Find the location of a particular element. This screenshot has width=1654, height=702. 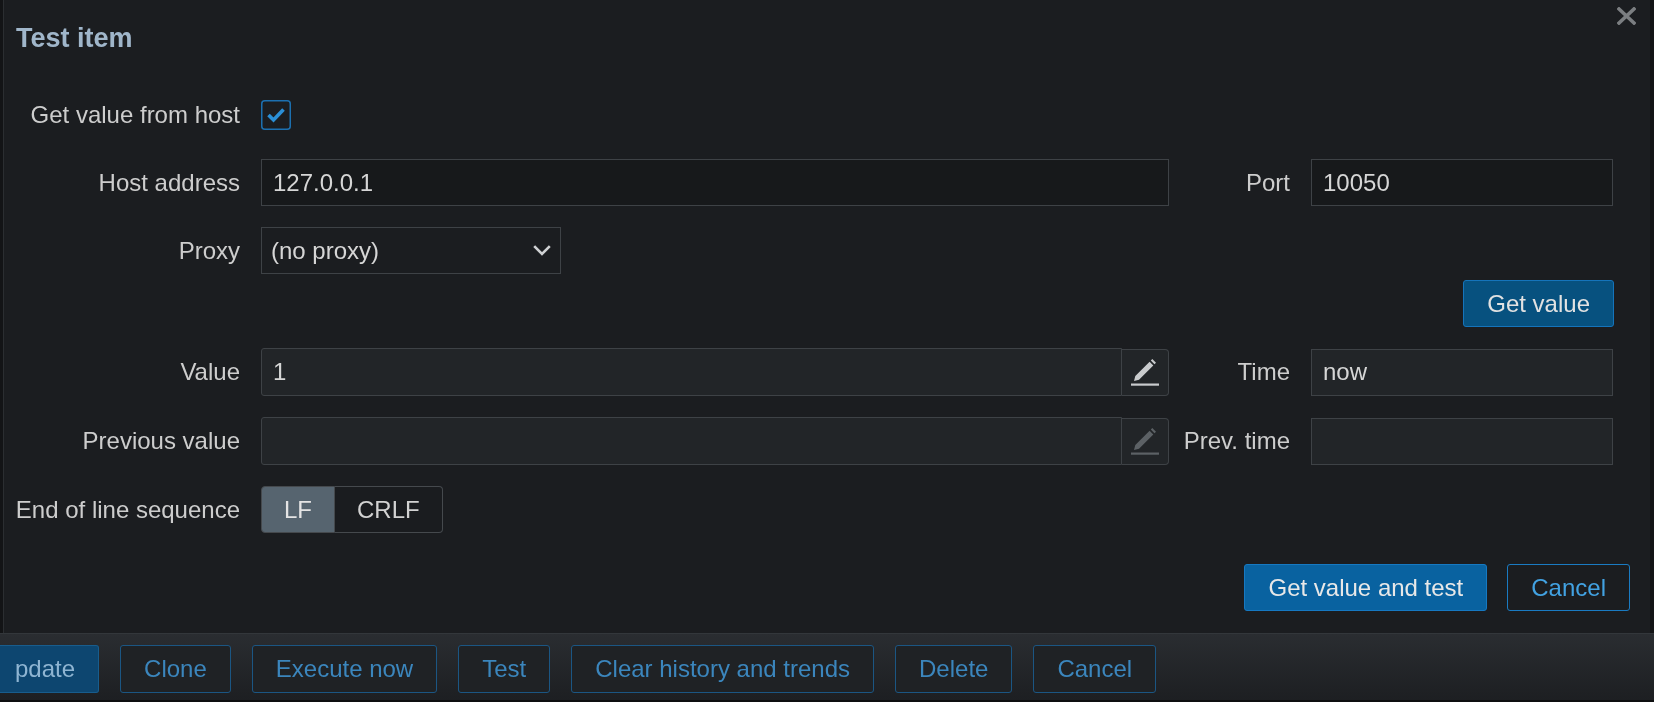

checkbox is located at coordinates (276, 115).